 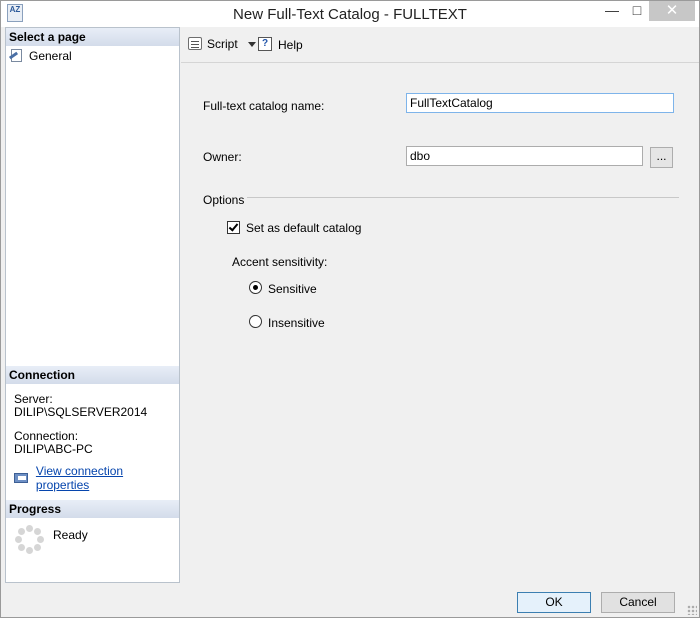 I want to click on help-label: Help, so click(x=290, y=44).